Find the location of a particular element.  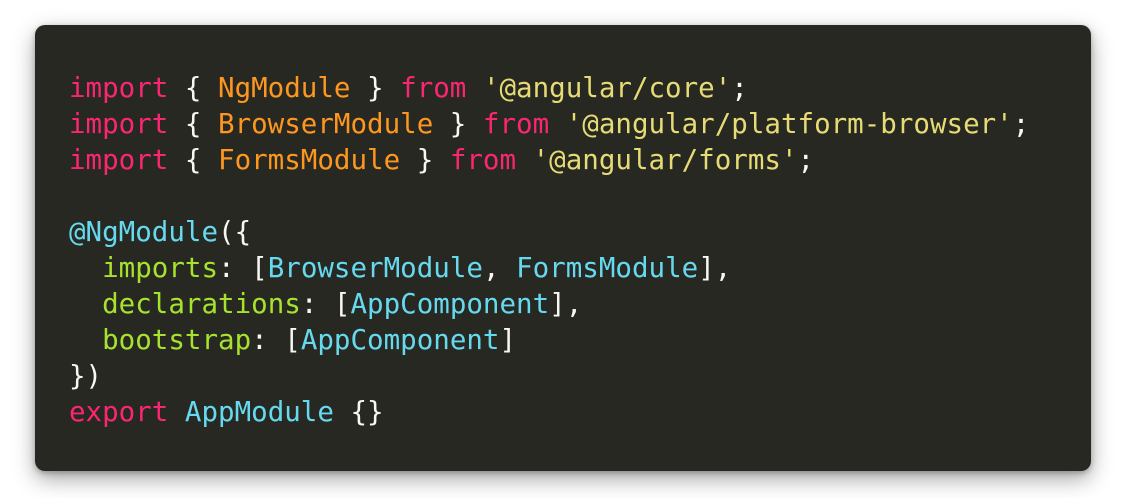

code-token-identifier: @NgModule is located at coordinates (144, 232).